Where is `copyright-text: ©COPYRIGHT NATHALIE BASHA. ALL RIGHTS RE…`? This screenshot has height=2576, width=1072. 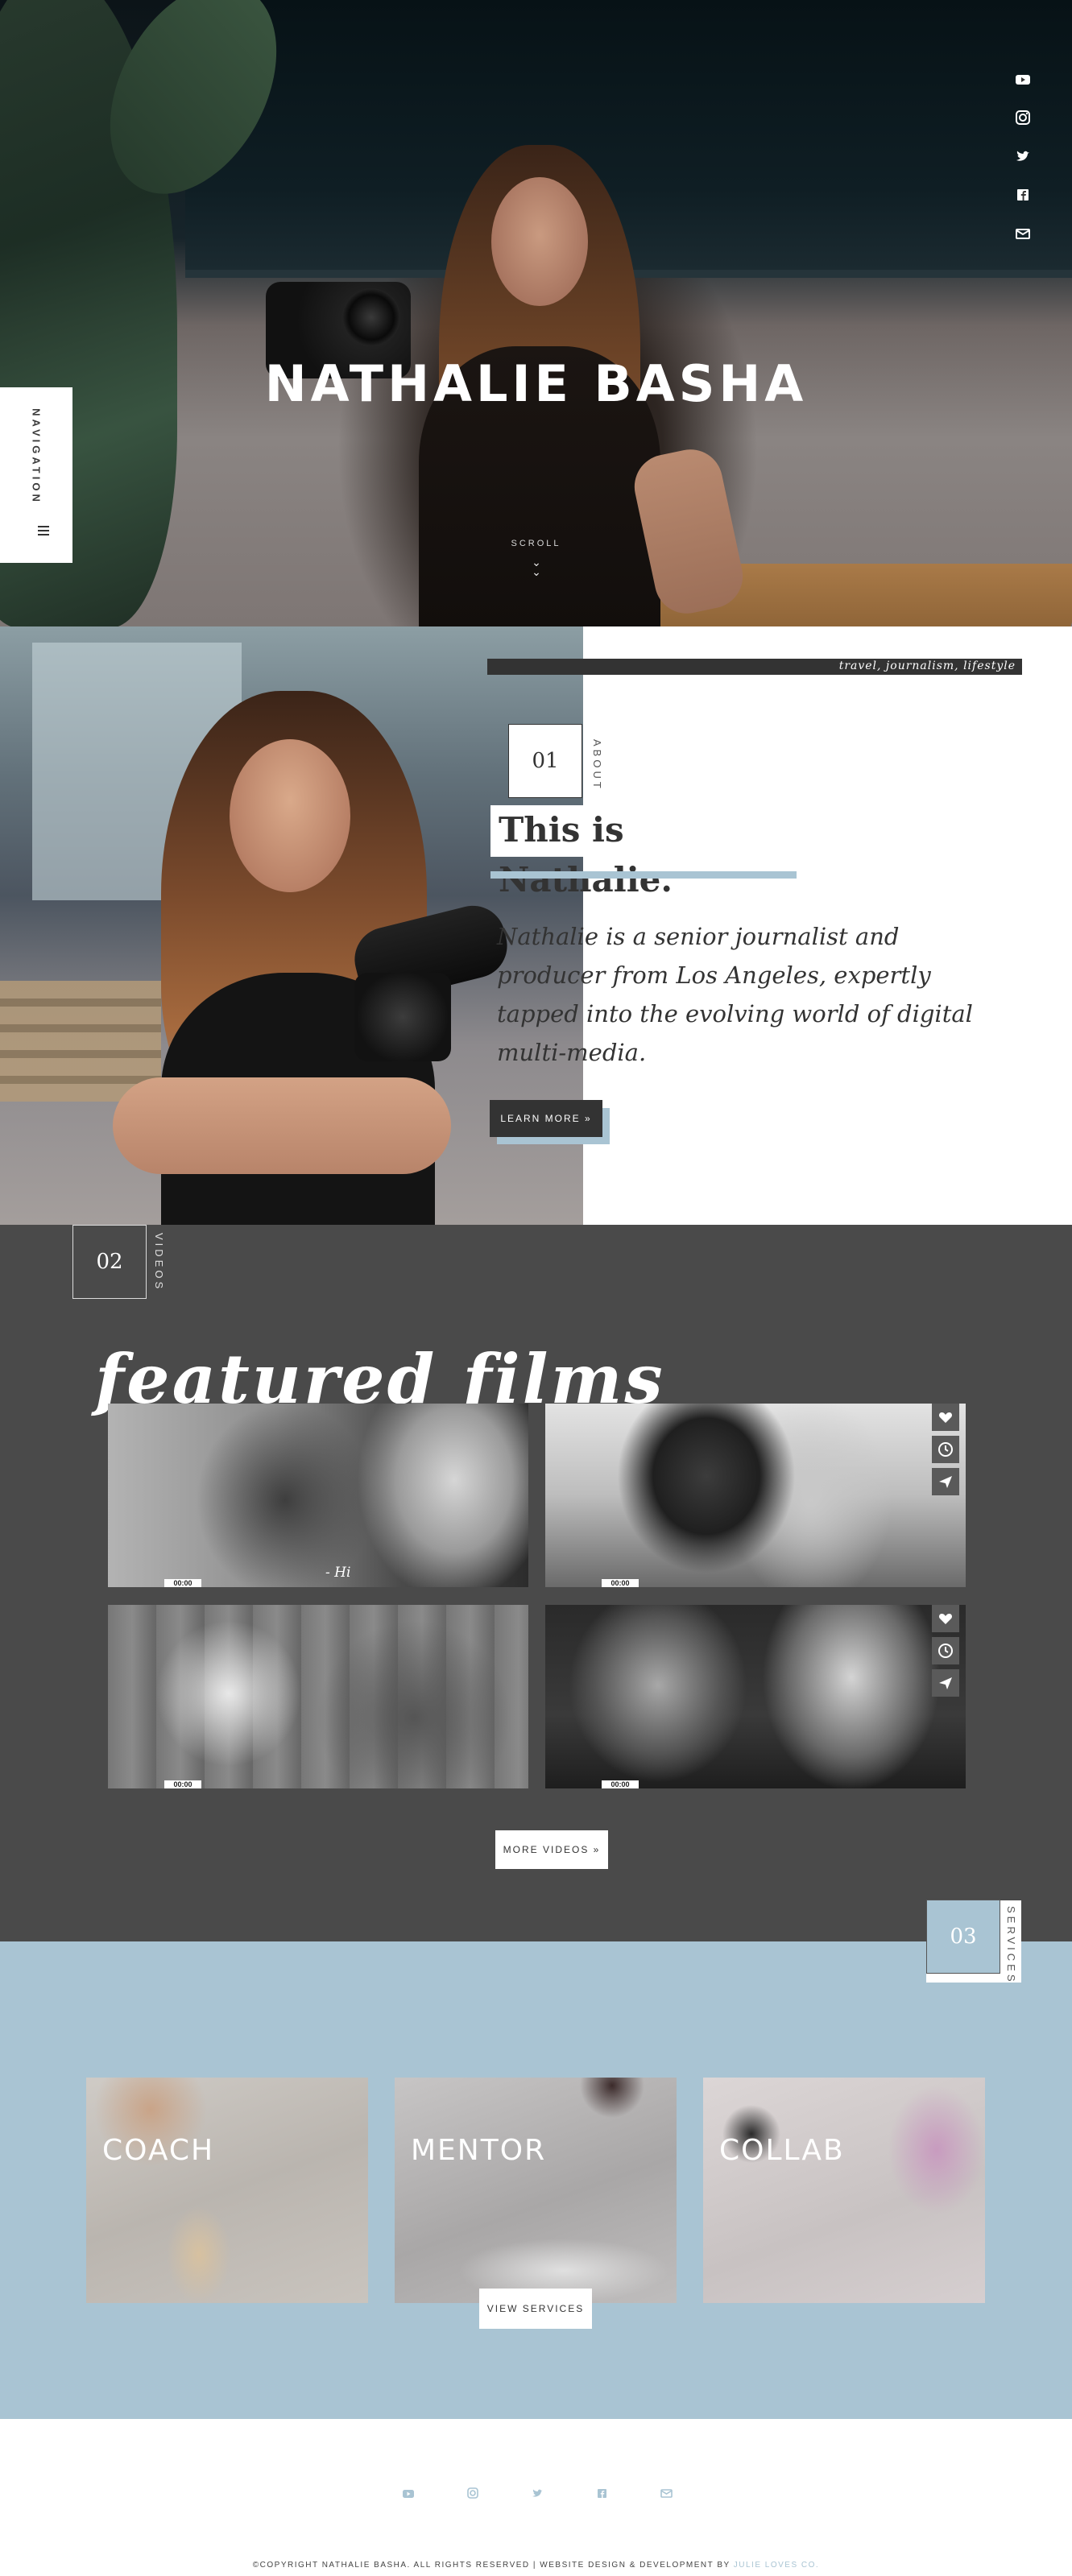
copyright-text: ©COPYRIGHT NATHALIE BASHA. ALL RIGHTS RE… is located at coordinates (536, 2565).